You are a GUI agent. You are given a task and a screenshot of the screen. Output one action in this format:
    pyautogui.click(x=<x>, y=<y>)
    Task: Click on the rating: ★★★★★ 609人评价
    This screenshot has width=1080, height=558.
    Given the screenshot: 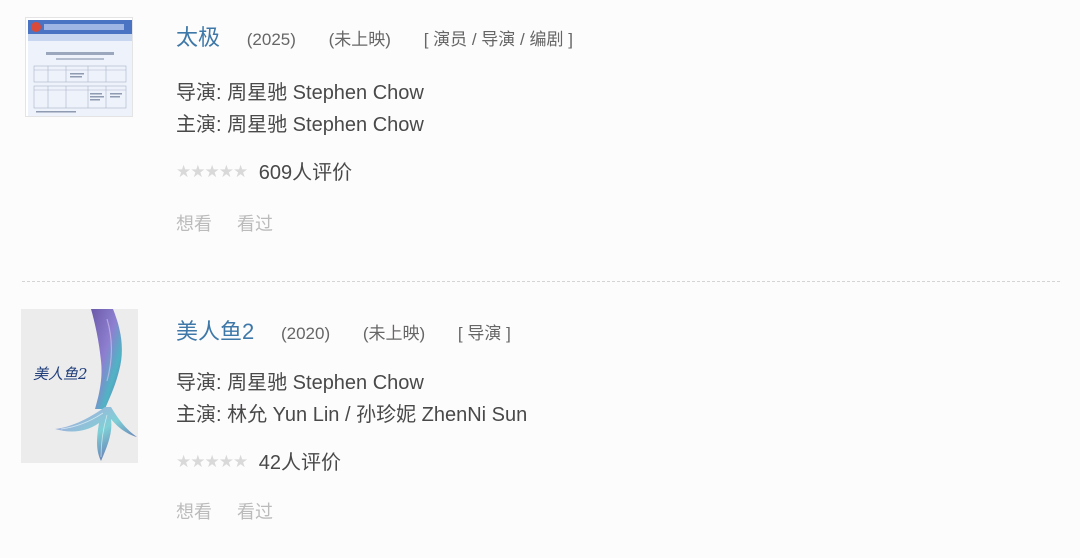 What is the action you would take?
    pyautogui.click(x=264, y=170)
    